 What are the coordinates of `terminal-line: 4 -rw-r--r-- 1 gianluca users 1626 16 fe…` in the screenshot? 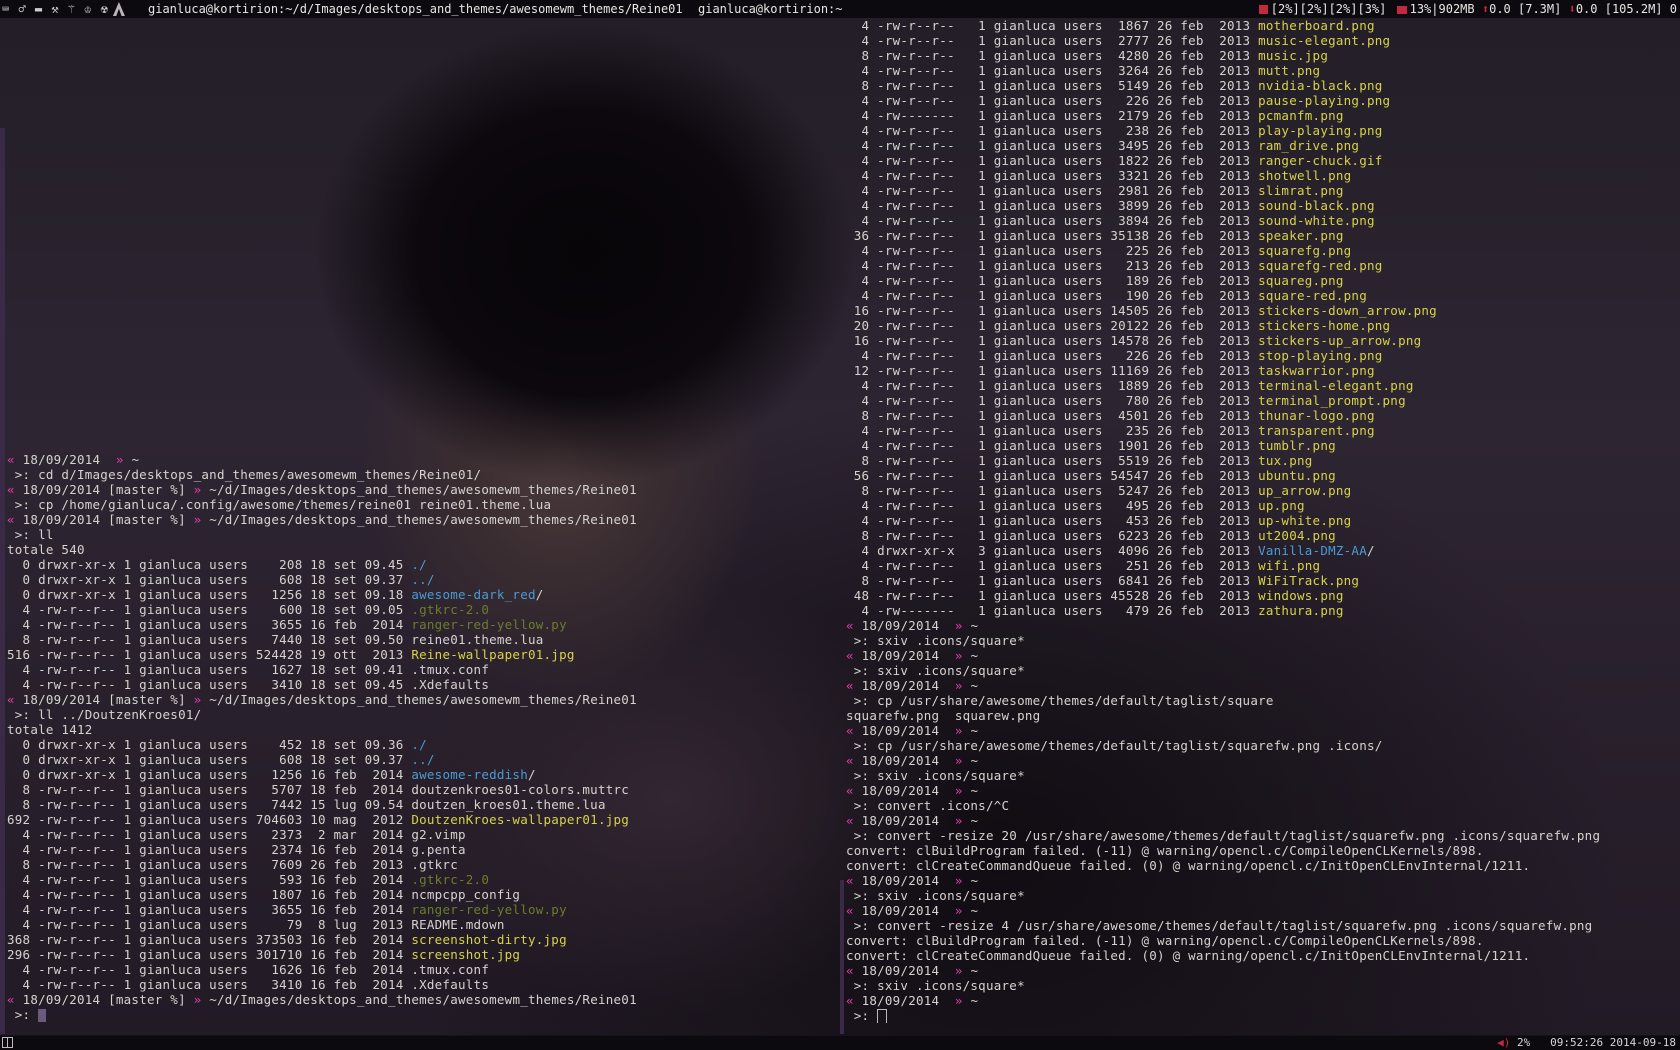 It's located at (426, 969).